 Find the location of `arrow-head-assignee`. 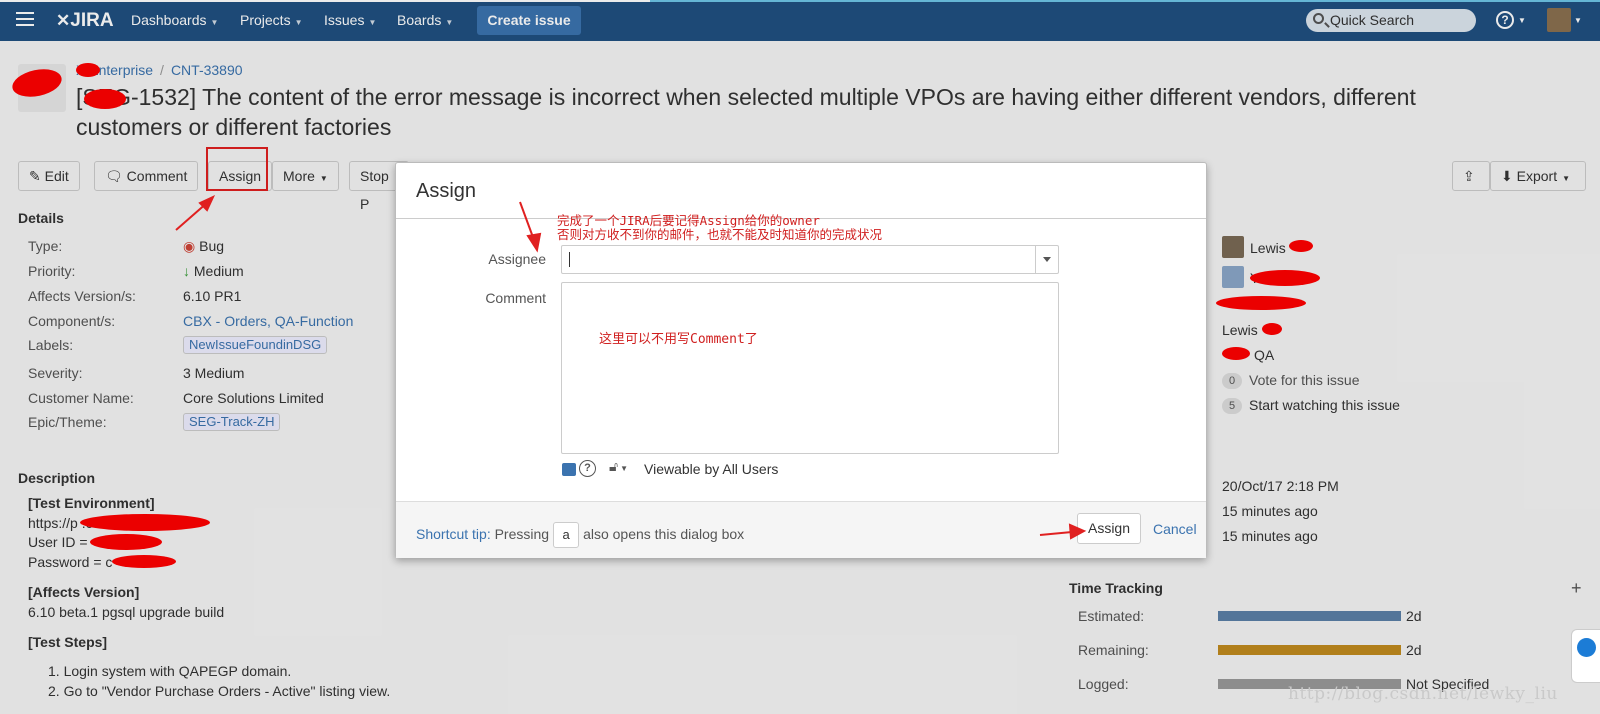

arrow-head-assignee is located at coordinates (534, 242).